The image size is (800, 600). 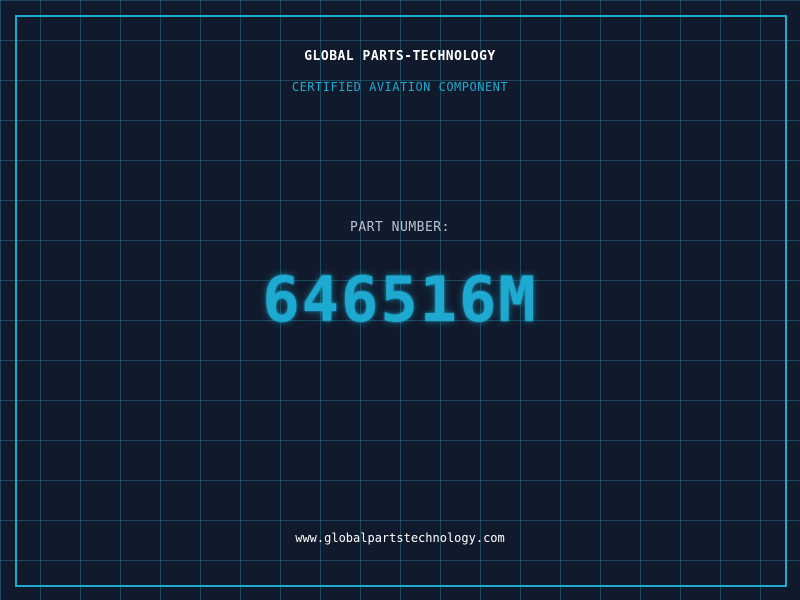 What do you see at coordinates (400, 56) in the screenshot?
I see `company-name: GLOBAL PARTS-TECHNOLOGY` at bounding box center [400, 56].